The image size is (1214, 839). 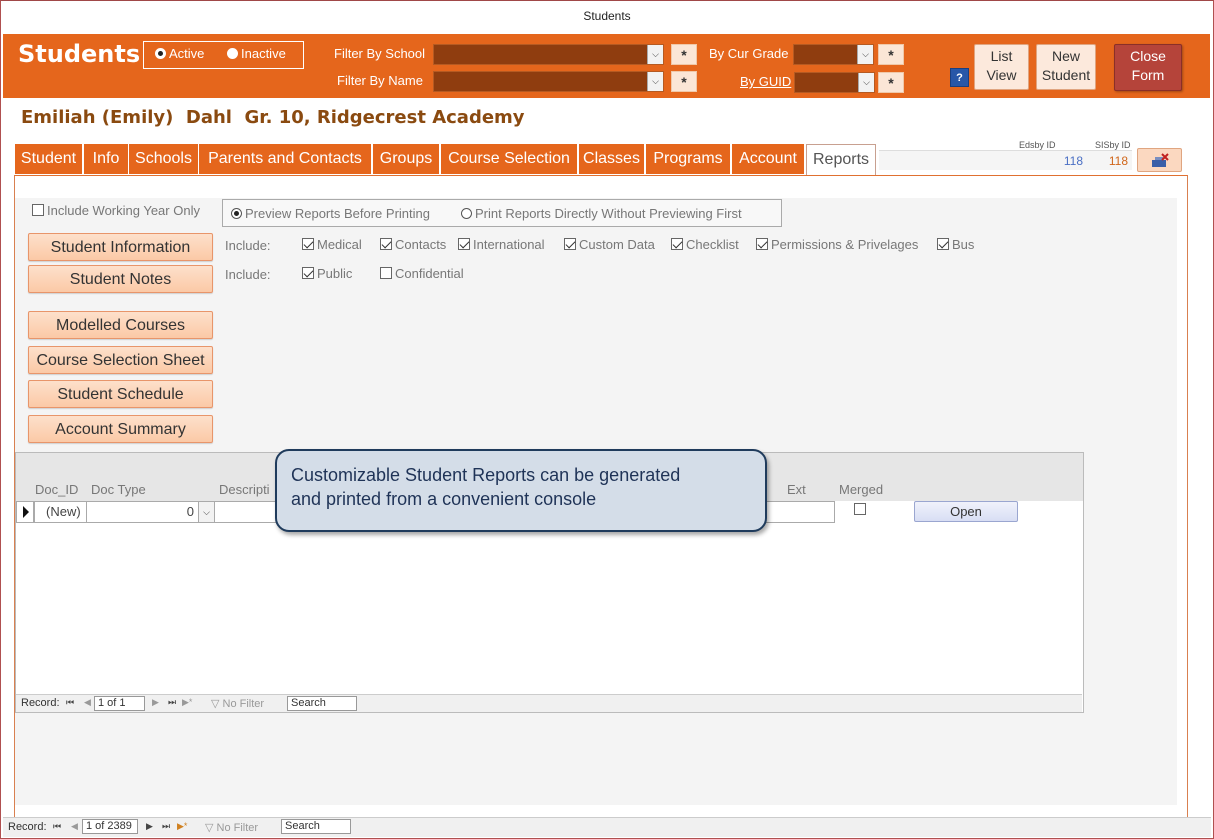 What do you see at coordinates (891, 82) in the screenshot?
I see `clear-guid-filter-button: *` at bounding box center [891, 82].